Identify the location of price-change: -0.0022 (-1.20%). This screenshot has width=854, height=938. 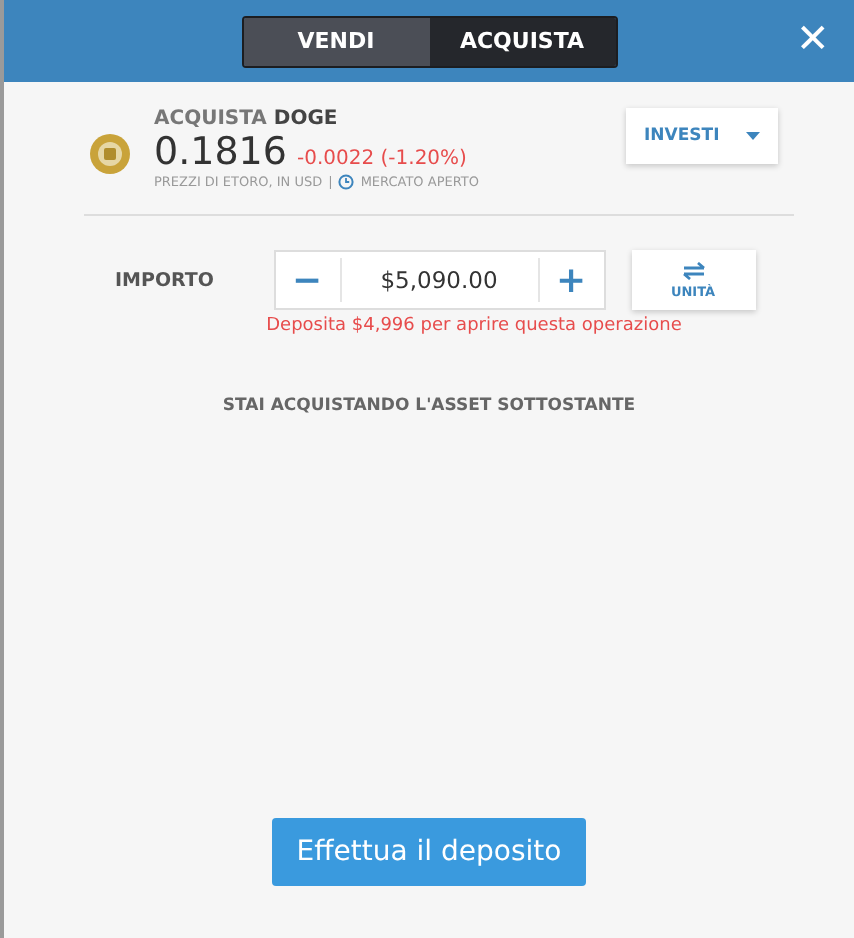
(381, 159).